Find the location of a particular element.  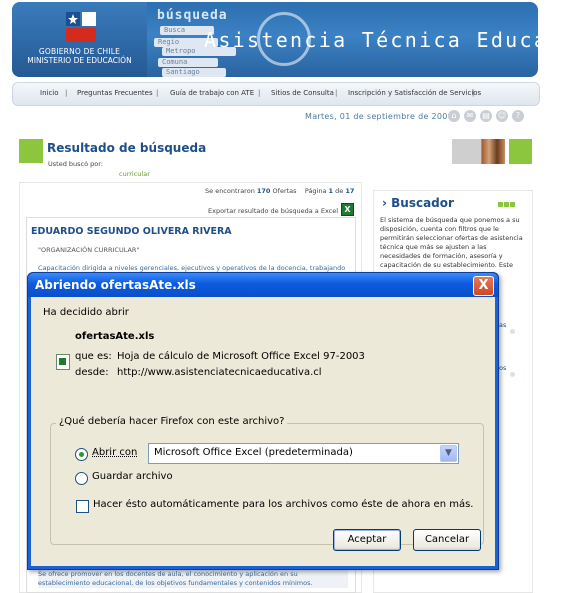

search-query-value: curricular is located at coordinates (134, 174).